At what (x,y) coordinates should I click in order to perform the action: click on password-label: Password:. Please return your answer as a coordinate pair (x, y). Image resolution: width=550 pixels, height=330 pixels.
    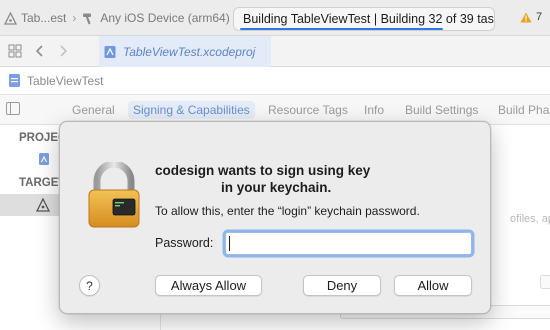
    Looking at the image, I should click on (184, 243).